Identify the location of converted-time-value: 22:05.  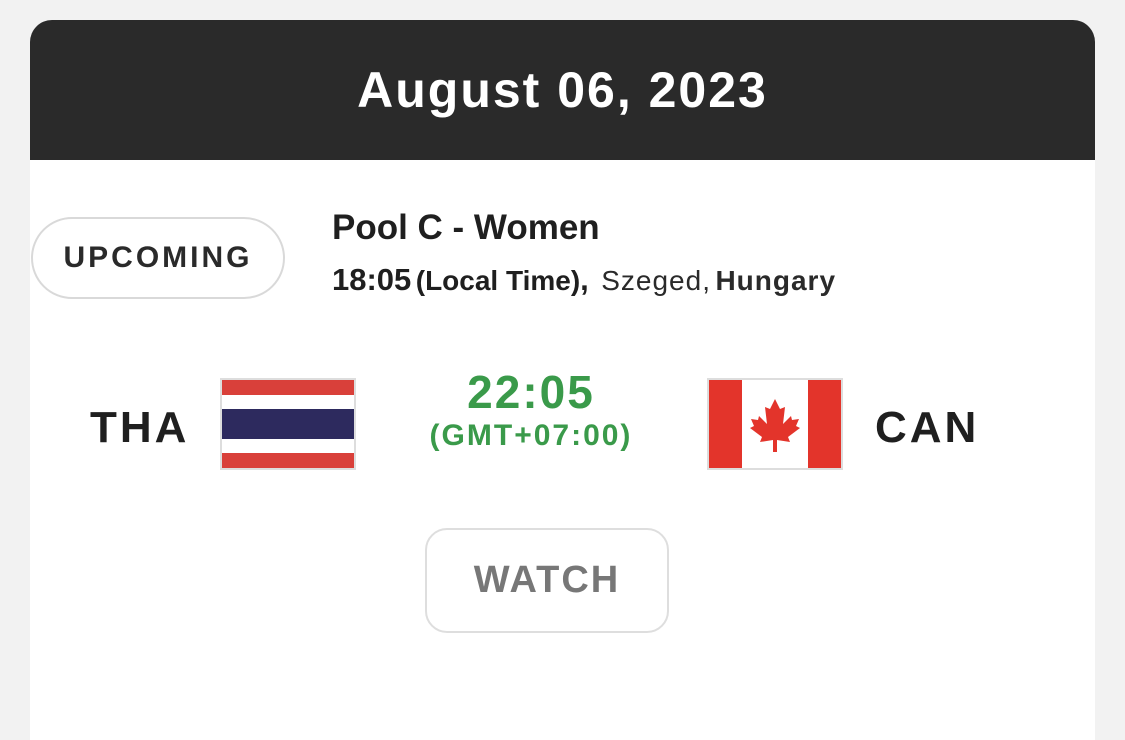
(531, 392).